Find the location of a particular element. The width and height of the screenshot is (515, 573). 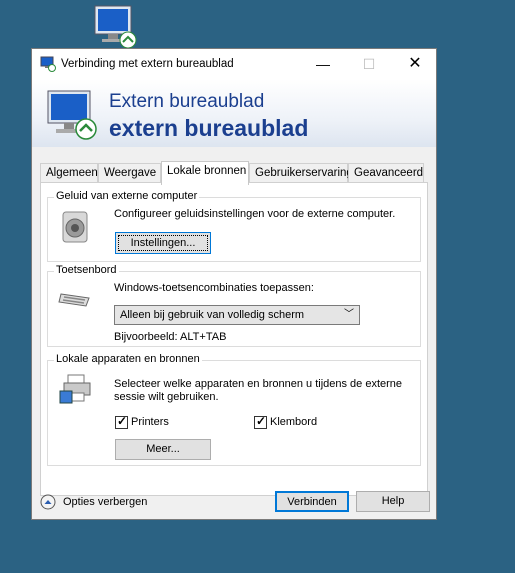

keyboard-selected-value: Alleen bij gebruik van volledig scherm is located at coordinates (212, 315).